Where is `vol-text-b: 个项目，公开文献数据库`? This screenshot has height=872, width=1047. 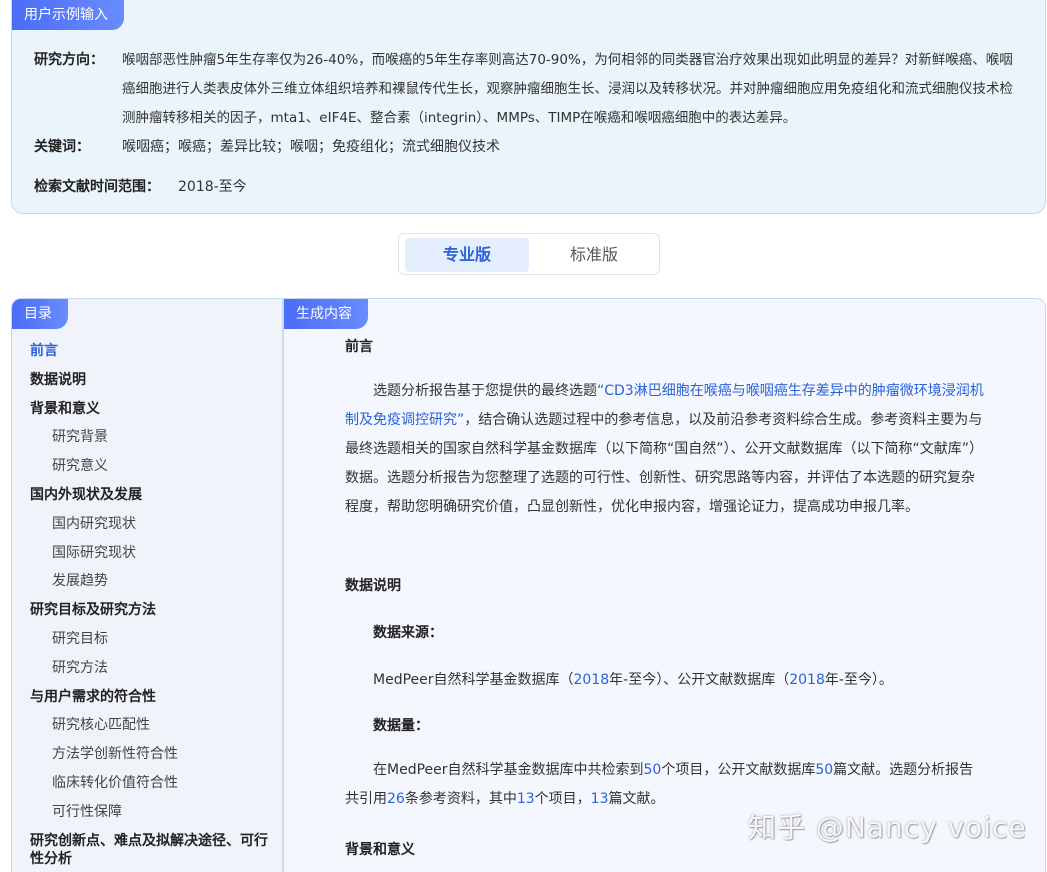 vol-text-b: 个项目，公开文献数据库 is located at coordinates (738, 770).